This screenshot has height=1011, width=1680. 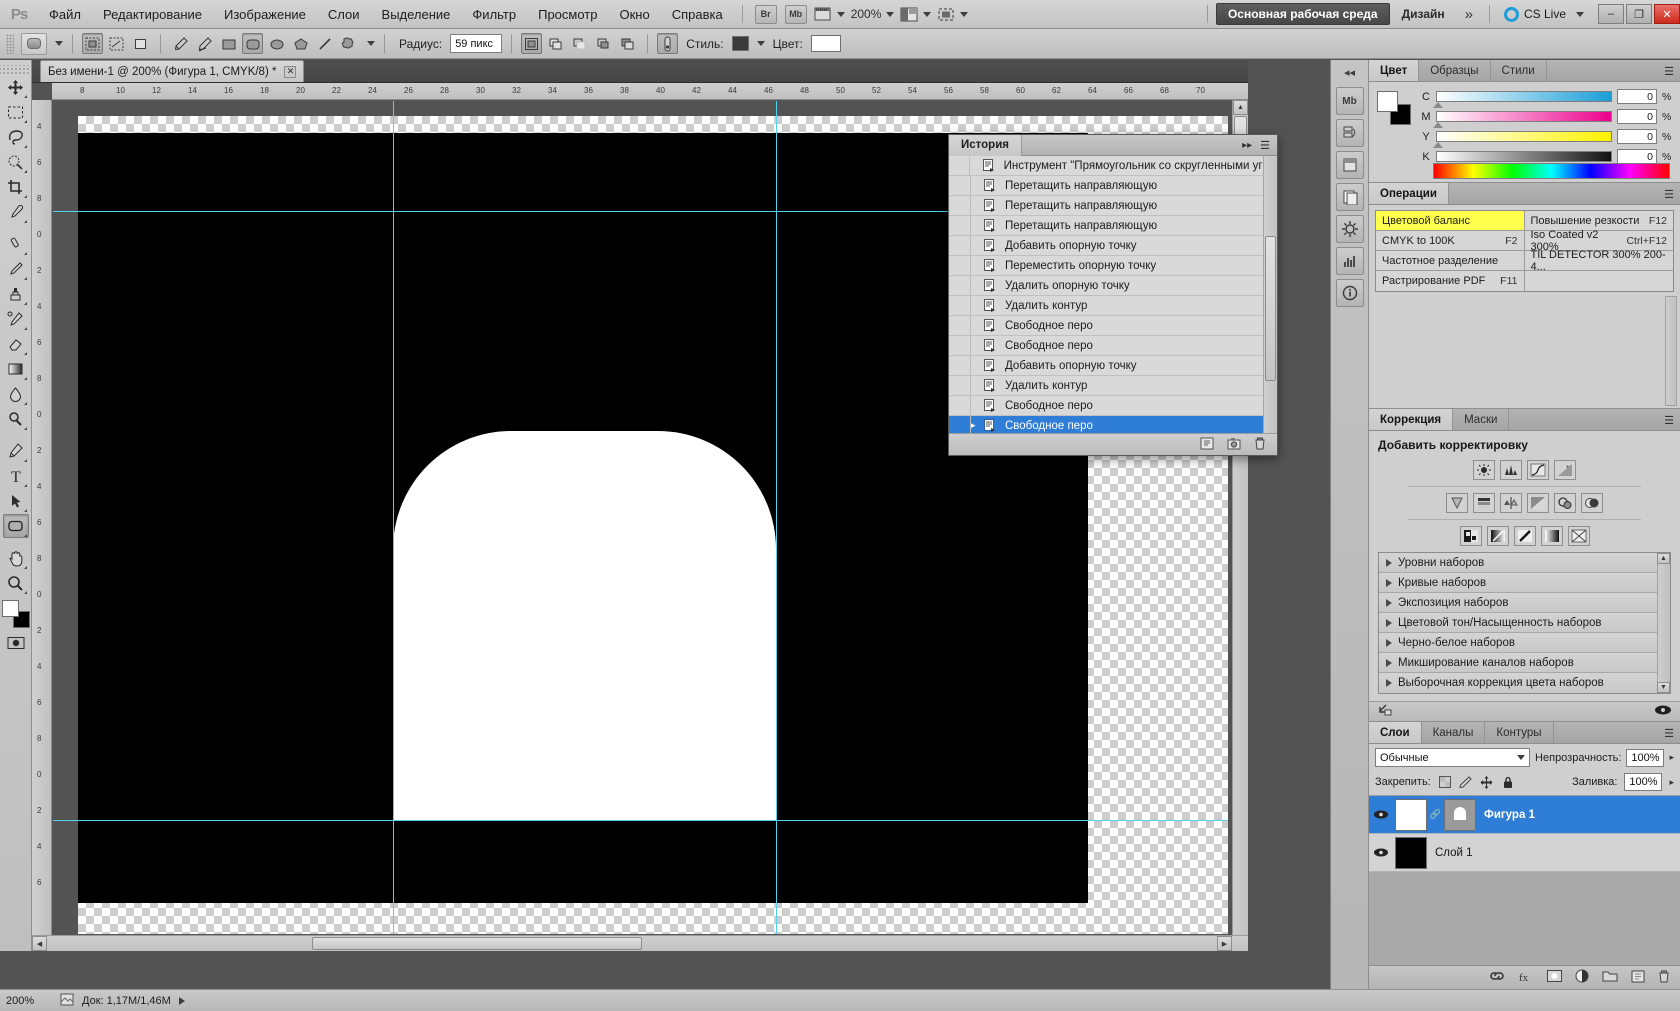 What do you see at coordinates (1484, 503) in the screenshot?
I see `hue-saturation-icon` at bounding box center [1484, 503].